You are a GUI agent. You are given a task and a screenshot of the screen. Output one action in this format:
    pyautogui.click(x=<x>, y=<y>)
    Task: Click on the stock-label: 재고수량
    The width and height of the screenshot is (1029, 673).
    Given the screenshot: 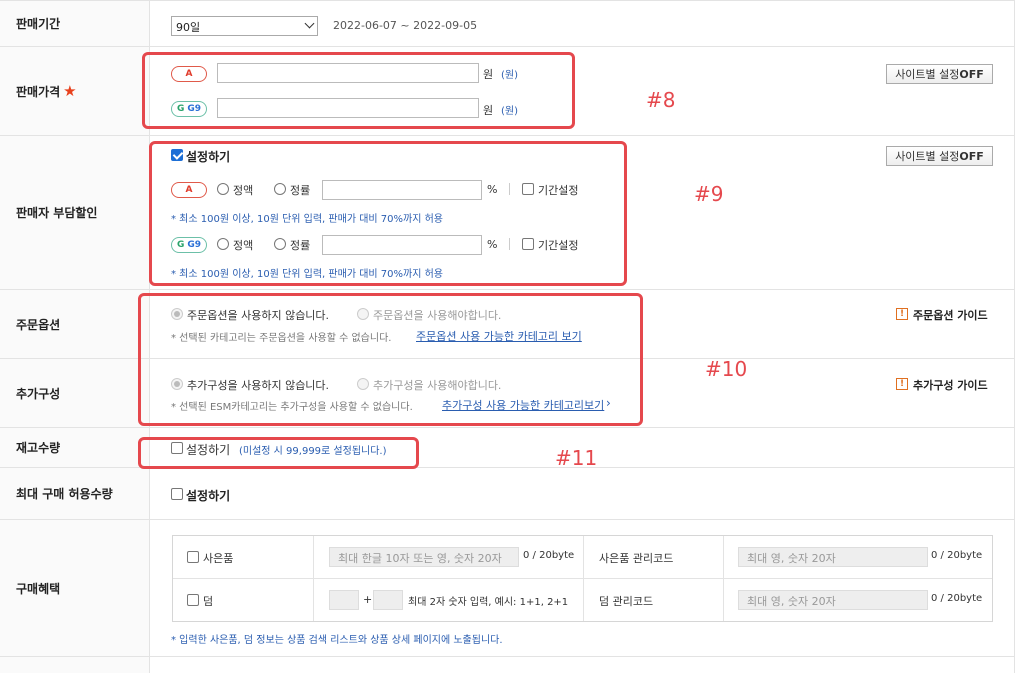 What is the action you would take?
    pyautogui.click(x=75, y=447)
    